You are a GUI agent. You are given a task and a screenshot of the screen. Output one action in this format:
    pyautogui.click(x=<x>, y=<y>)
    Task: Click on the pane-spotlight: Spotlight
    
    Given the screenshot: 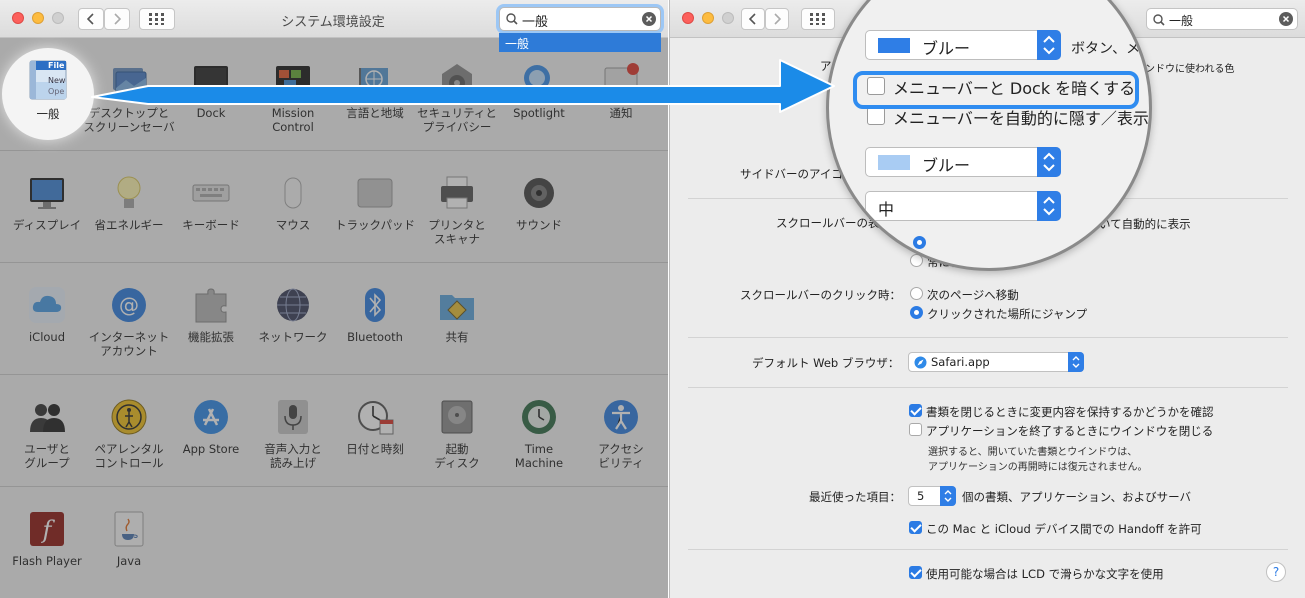 What is the action you would take?
    pyautogui.click(x=539, y=102)
    